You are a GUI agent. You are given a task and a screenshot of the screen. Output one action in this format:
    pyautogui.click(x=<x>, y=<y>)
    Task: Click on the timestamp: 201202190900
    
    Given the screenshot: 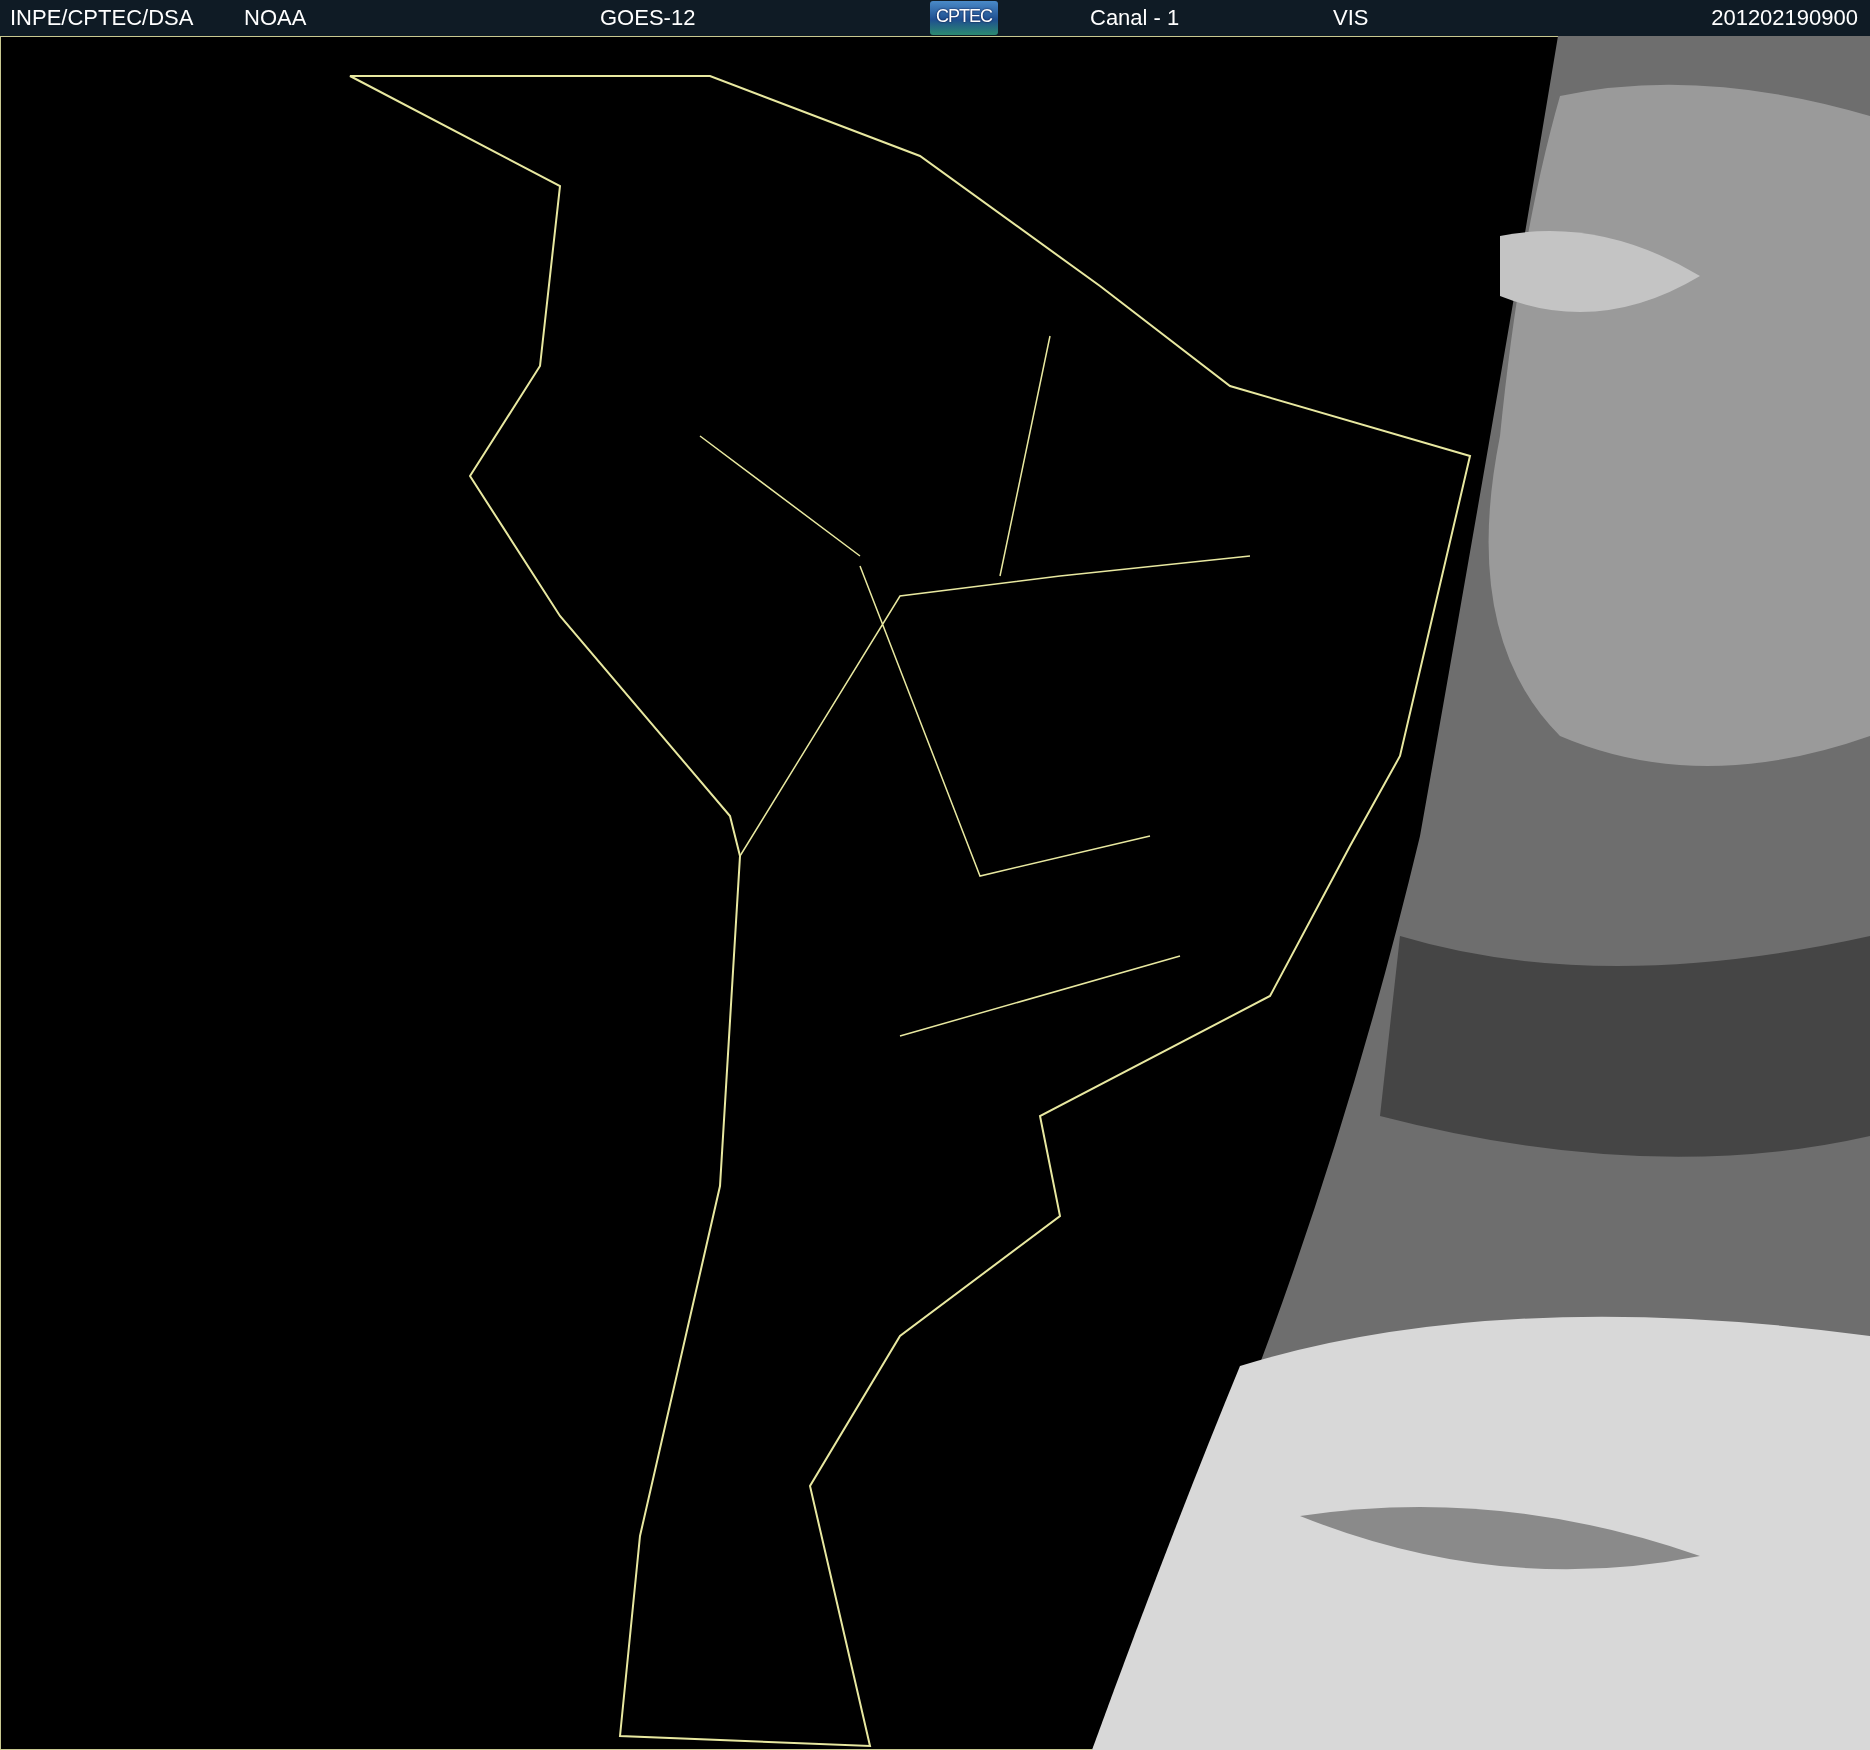 What is the action you would take?
    pyautogui.click(x=1785, y=18)
    